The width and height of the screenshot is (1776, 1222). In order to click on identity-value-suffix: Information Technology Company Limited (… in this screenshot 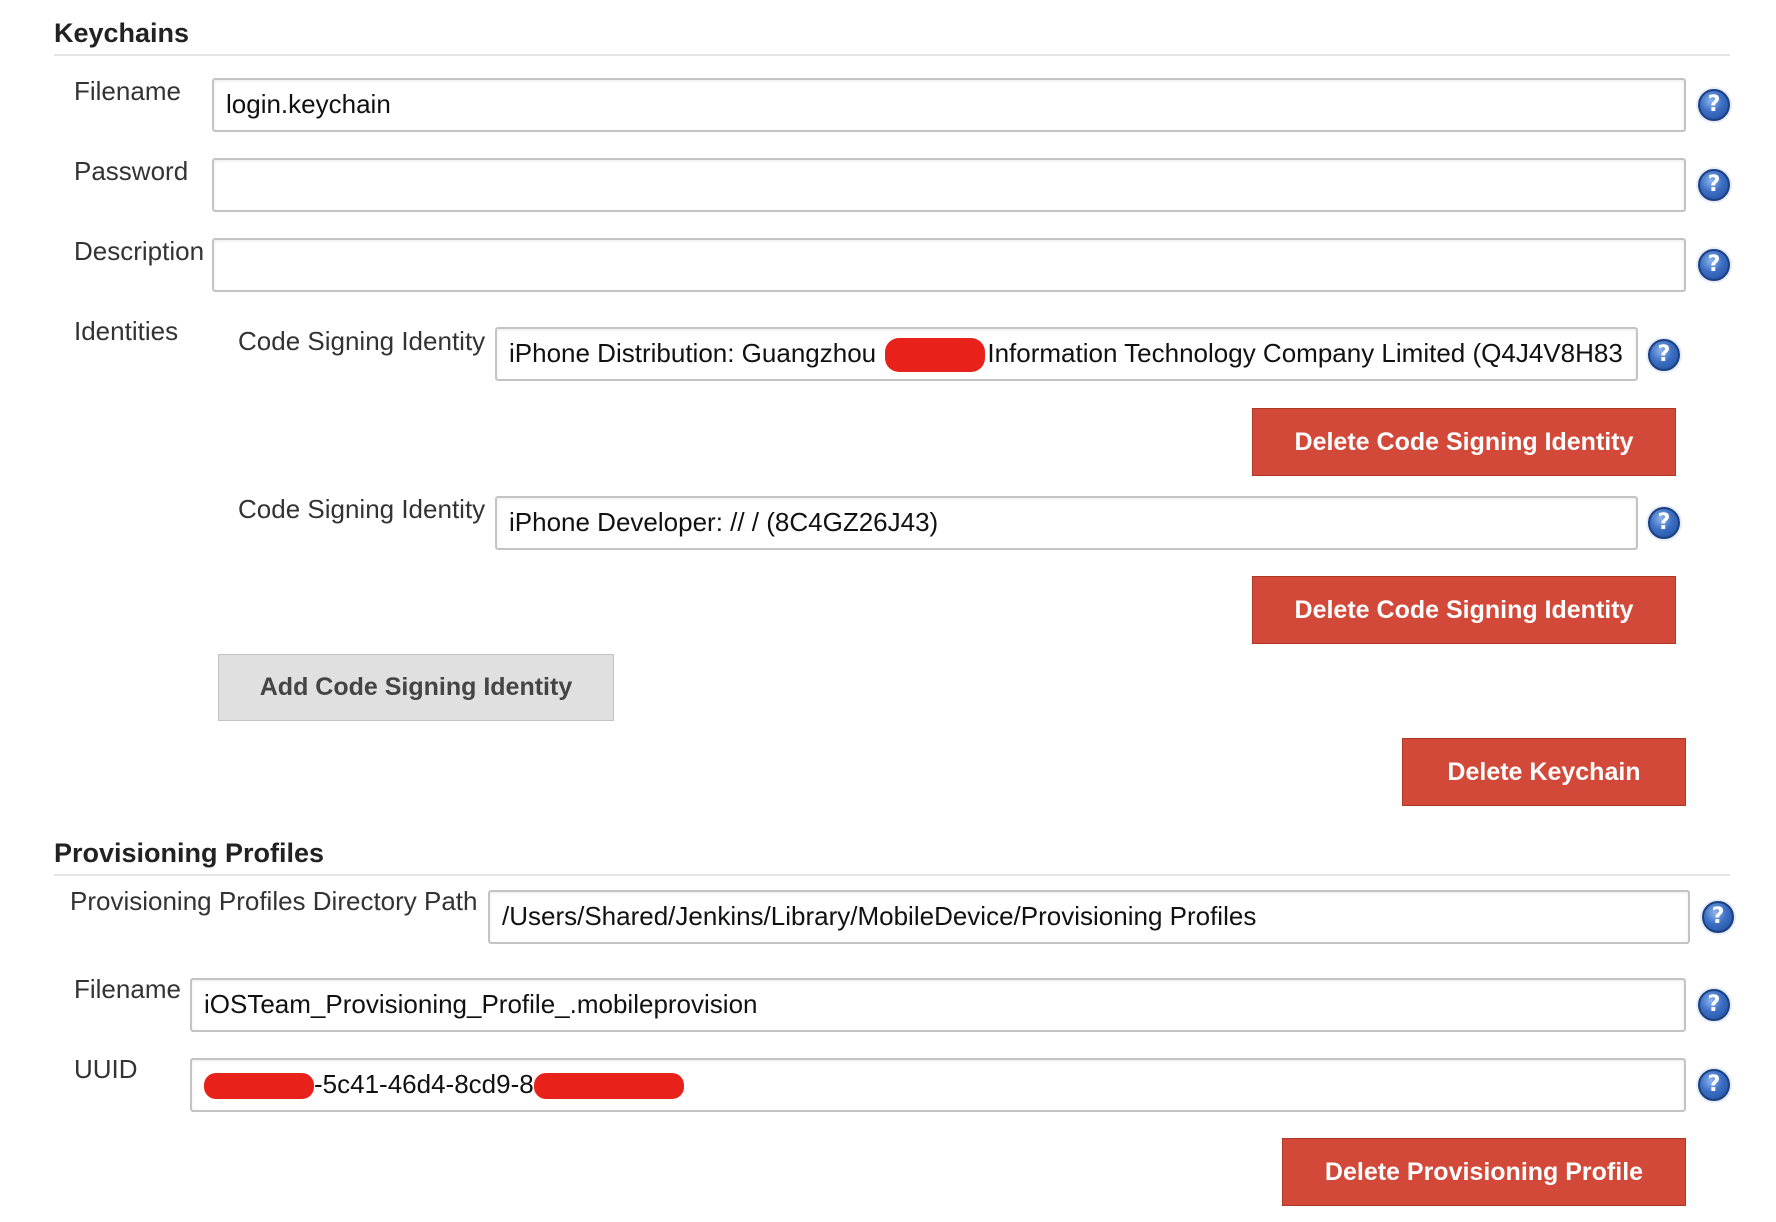, I will do `click(1305, 353)`.